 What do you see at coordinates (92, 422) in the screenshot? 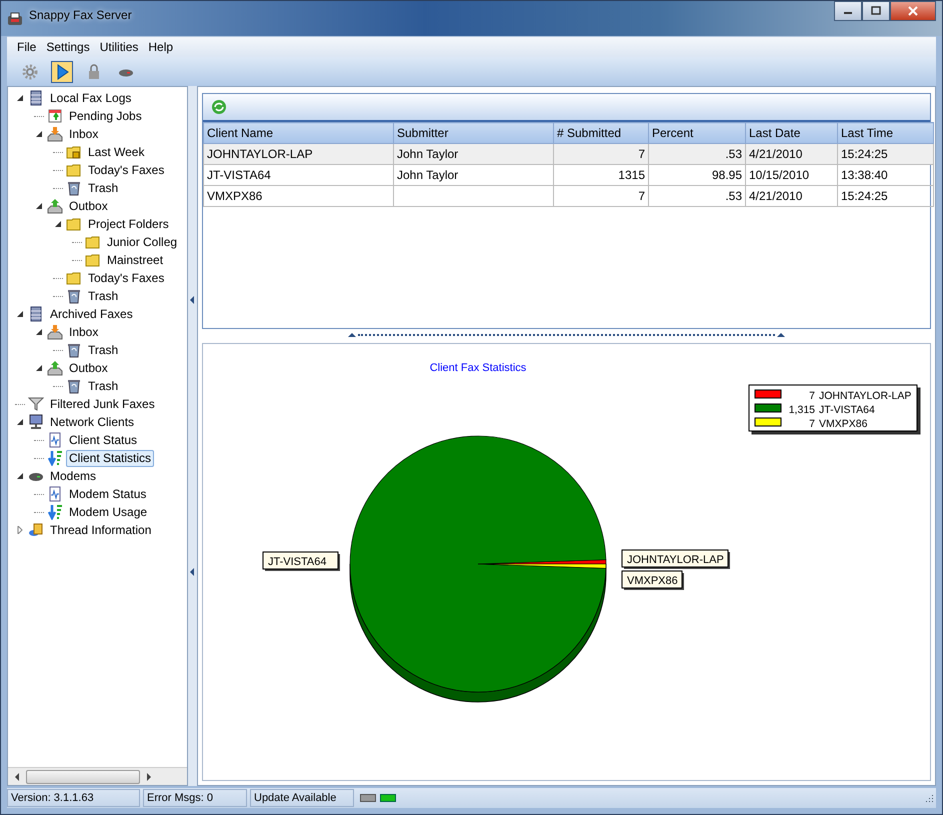
I see `tree-item: Network Clients` at bounding box center [92, 422].